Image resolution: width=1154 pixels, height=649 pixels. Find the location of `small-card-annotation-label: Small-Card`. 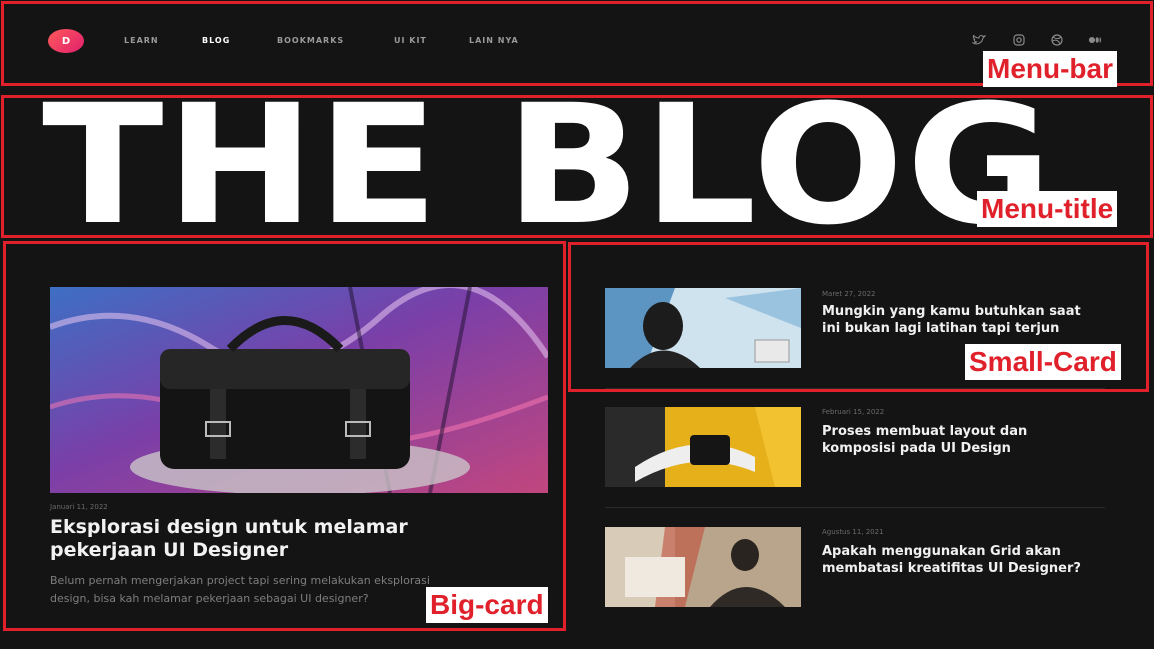

small-card-annotation-label: Small-Card is located at coordinates (1043, 362).